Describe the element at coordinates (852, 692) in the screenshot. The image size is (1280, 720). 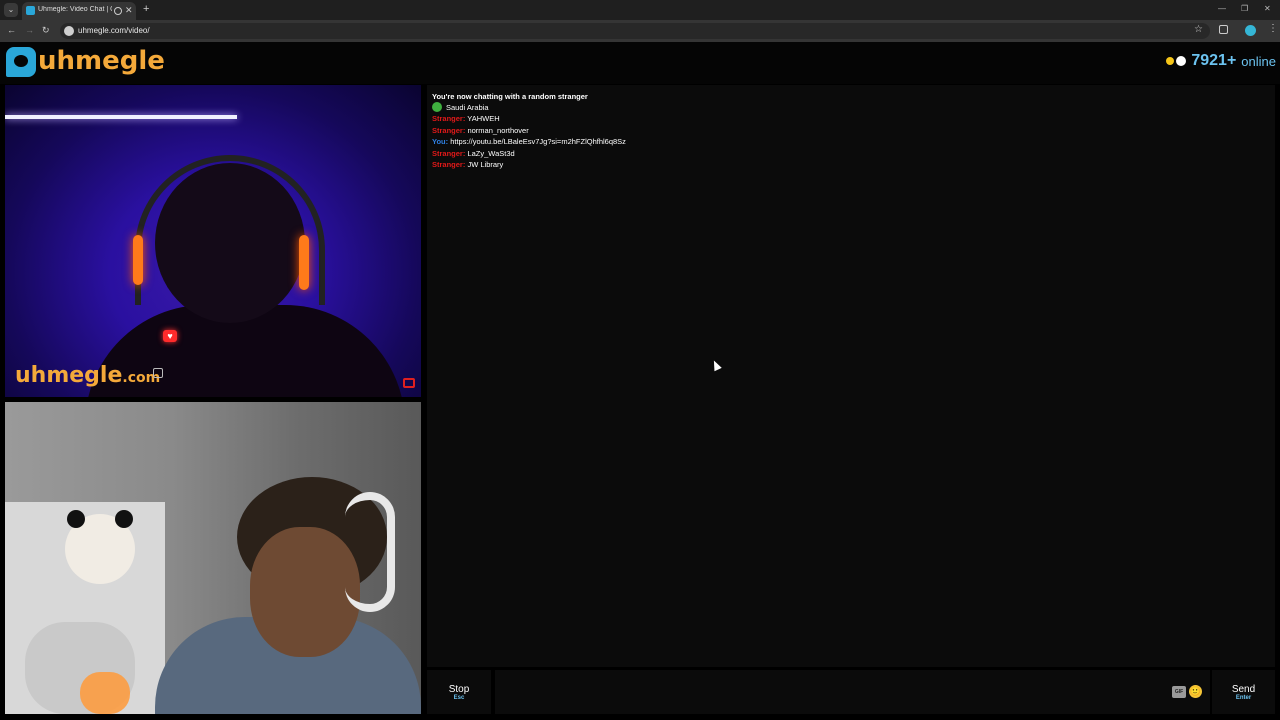
I see `message-input` at that location.